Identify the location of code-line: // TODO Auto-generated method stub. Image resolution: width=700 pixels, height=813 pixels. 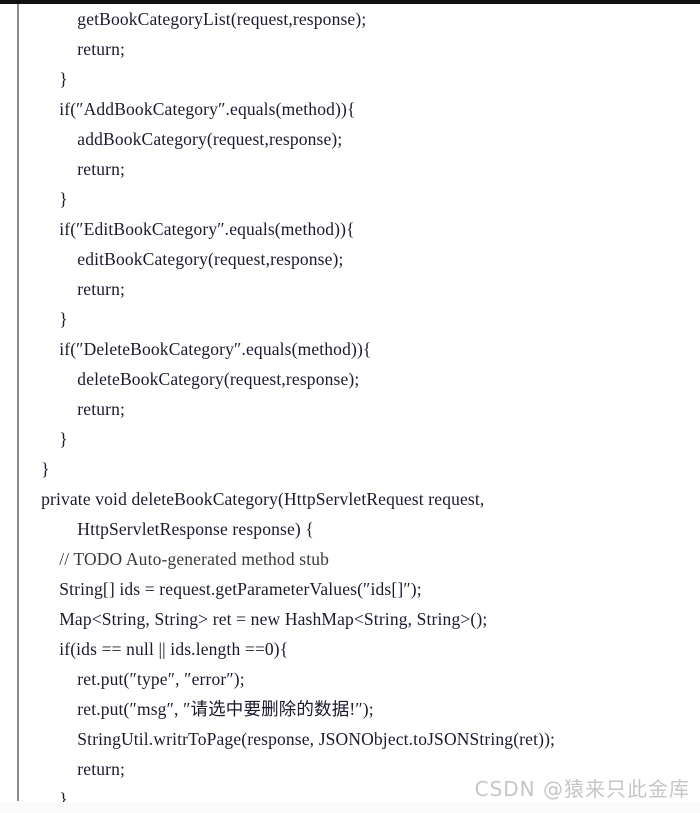
(176, 559).